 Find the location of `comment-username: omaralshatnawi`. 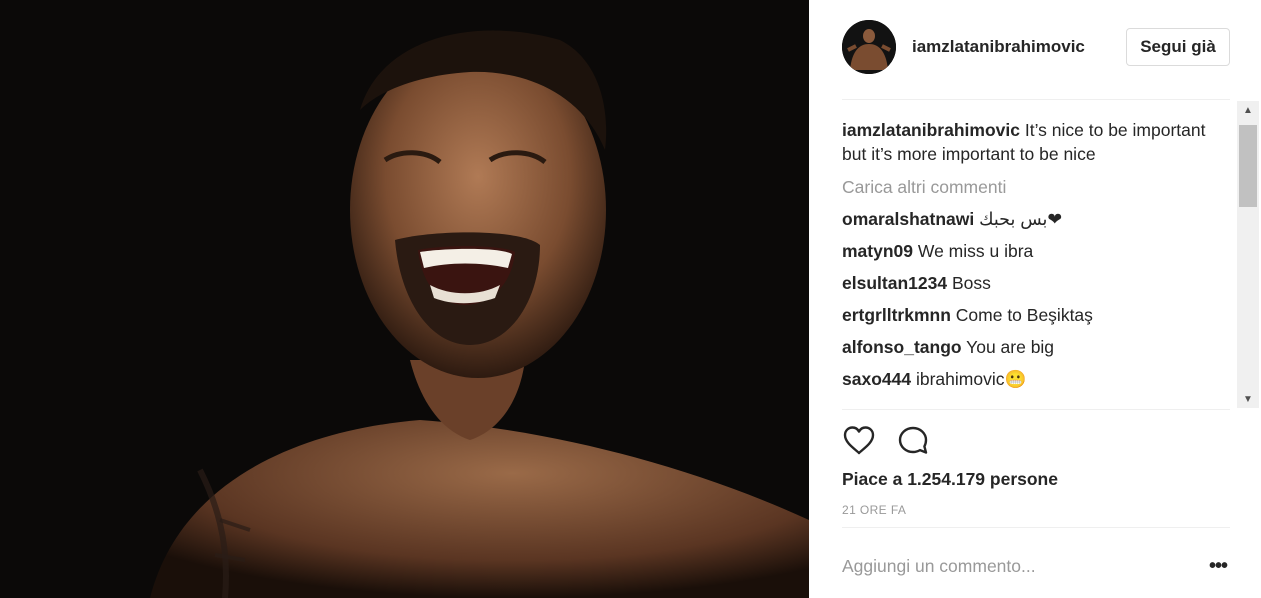

comment-username: omaralshatnawi is located at coordinates (908, 219).